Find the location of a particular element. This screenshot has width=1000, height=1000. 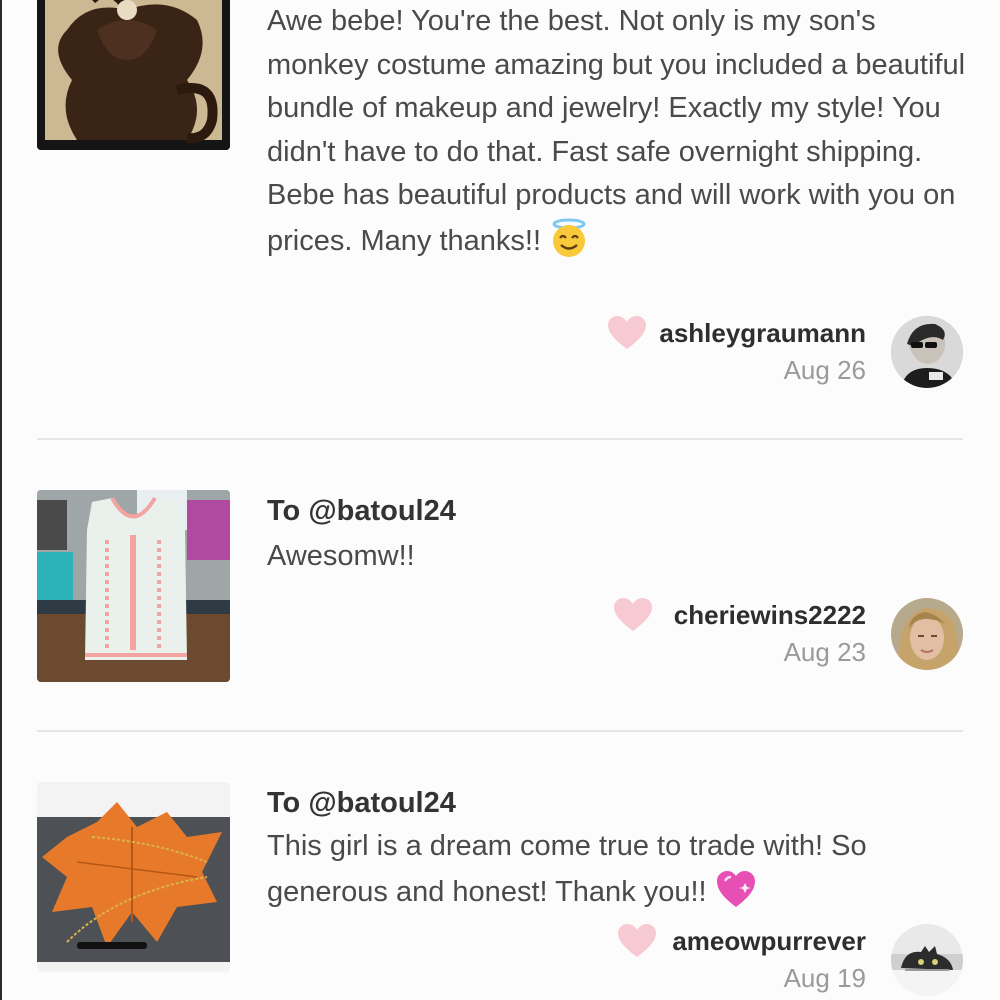

review-date: Aug 23 is located at coordinates (824, 652).